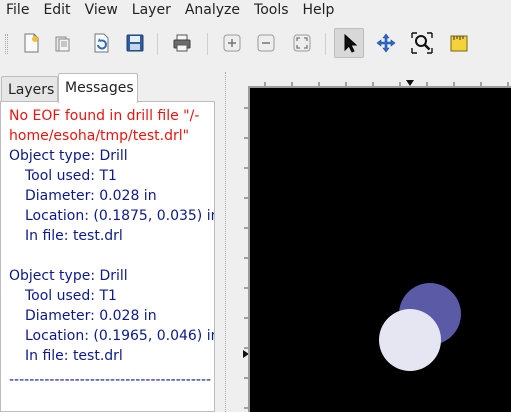  I want to click on ruler-icon, so click(459, 43).